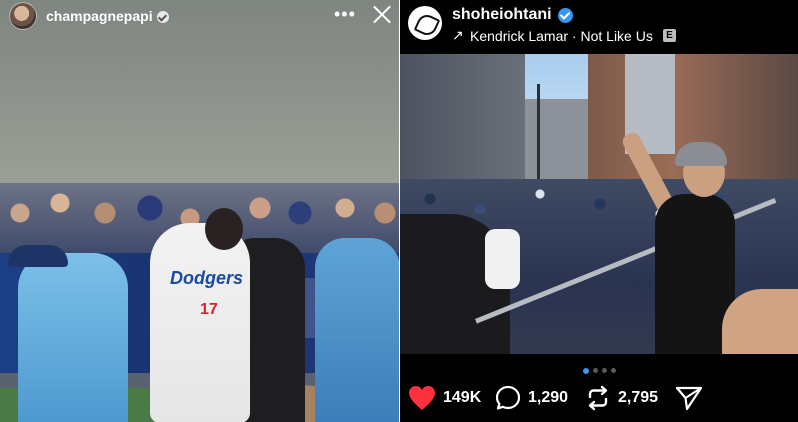 This screenshot has width=798, height=422. What do you see at coordinates (548, 397) in the screenshot?
I see `comment-count: 1,290` at bounding box center [548, 397].